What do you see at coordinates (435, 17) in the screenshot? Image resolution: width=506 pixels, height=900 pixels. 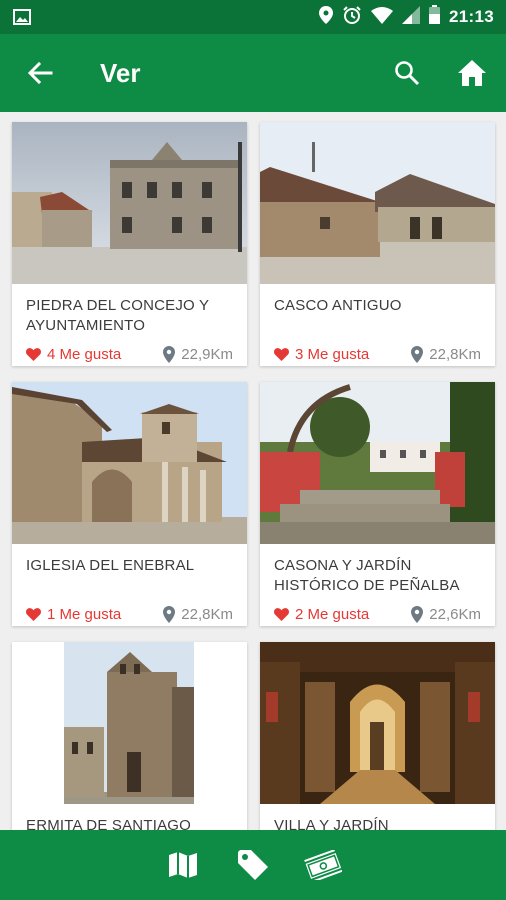 I see `battery-icon` at bounding box center [435, 17].